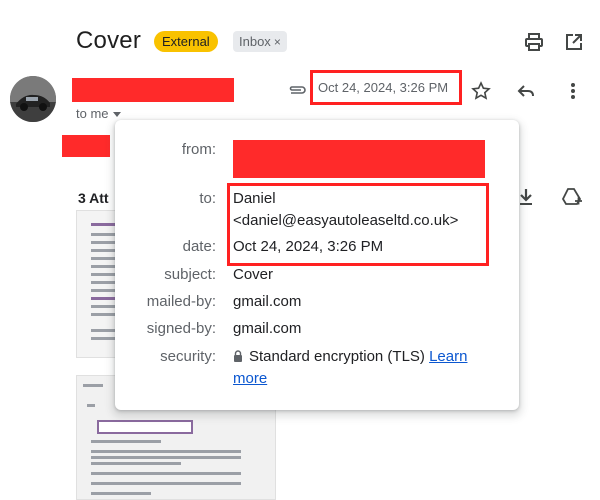 This screenshot has height=500, width=600. Describe the element at coordinates (277, 42) in the screenshot. I see `remove-label-icon: ×` at that location.